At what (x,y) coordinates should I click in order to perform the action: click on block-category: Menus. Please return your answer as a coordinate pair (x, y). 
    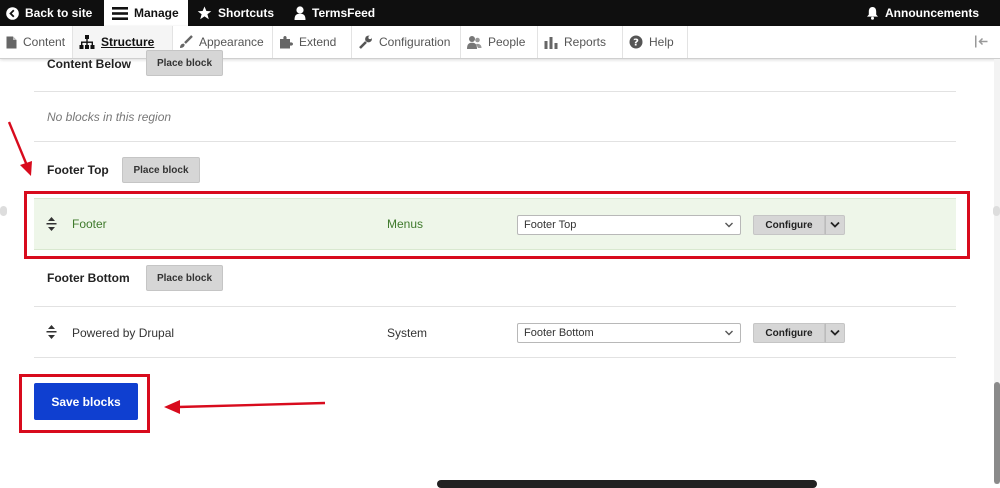
    Looking at the image, I should click on (405, 224).